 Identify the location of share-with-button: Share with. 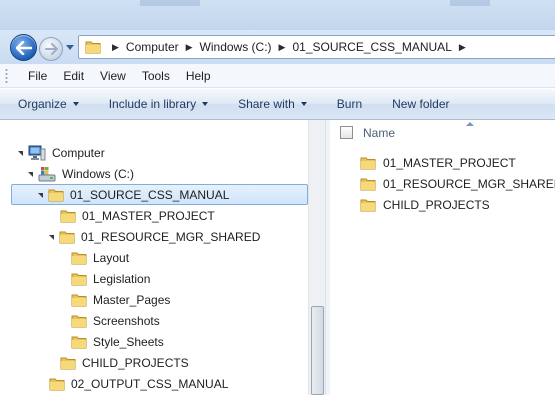
(272, 104).